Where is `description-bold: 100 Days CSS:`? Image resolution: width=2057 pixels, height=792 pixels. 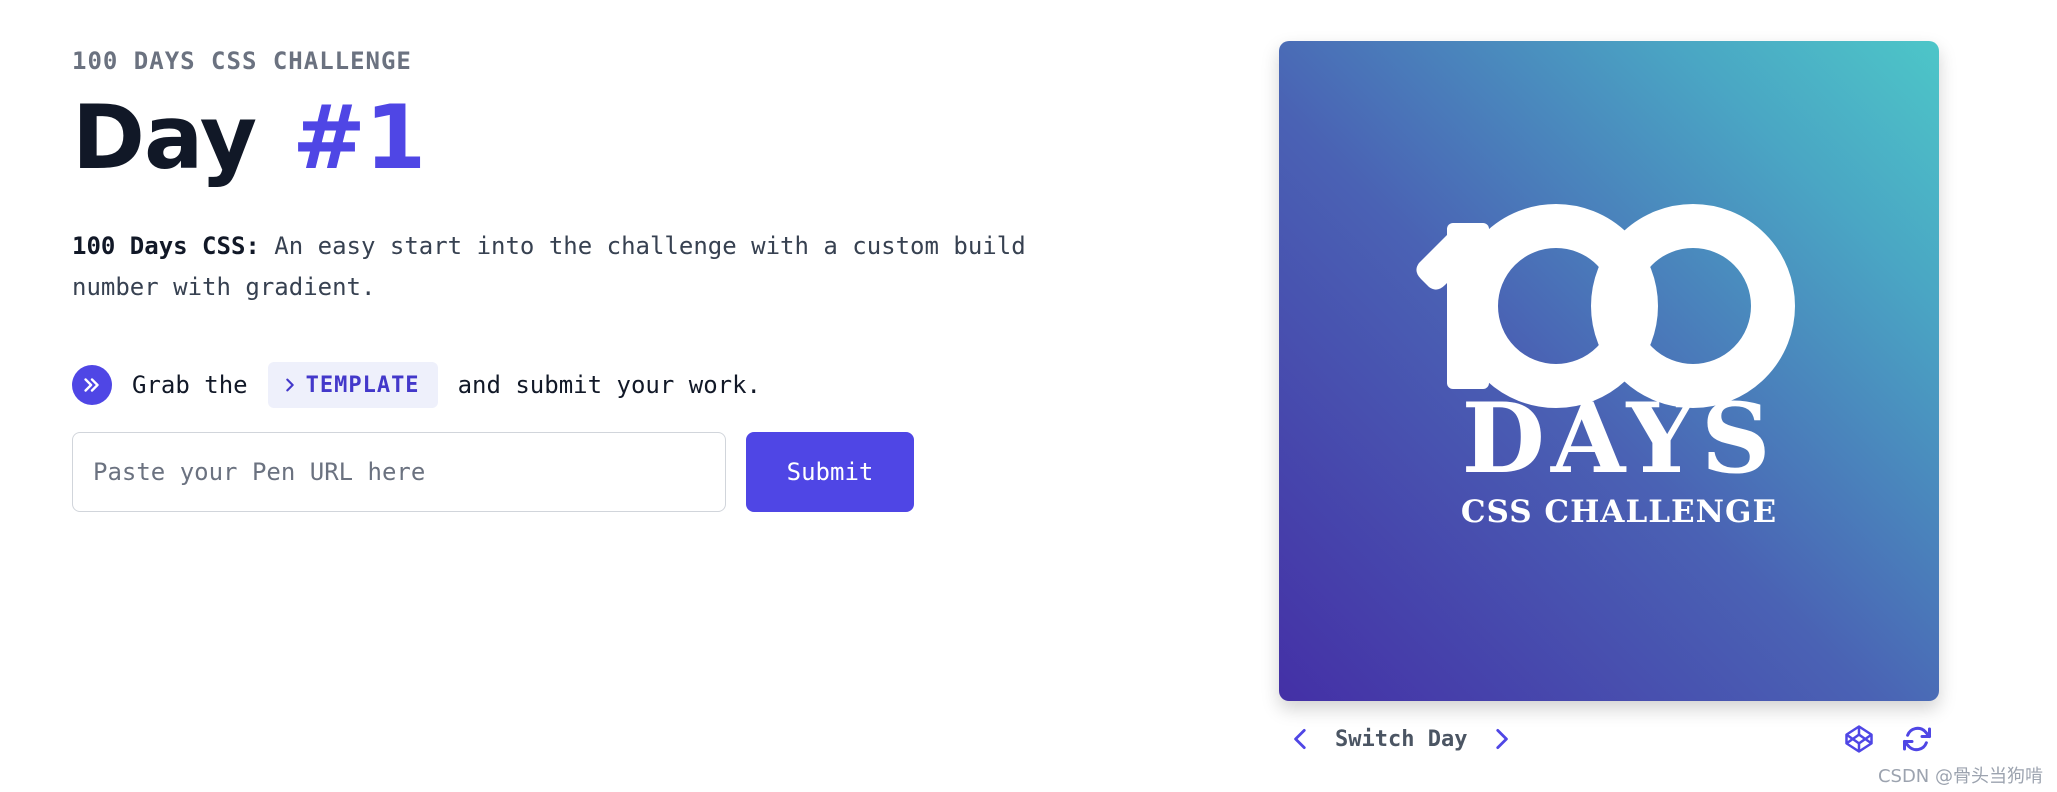
description-bold: 100 Days CSS: is located at coordinates (166, 246).